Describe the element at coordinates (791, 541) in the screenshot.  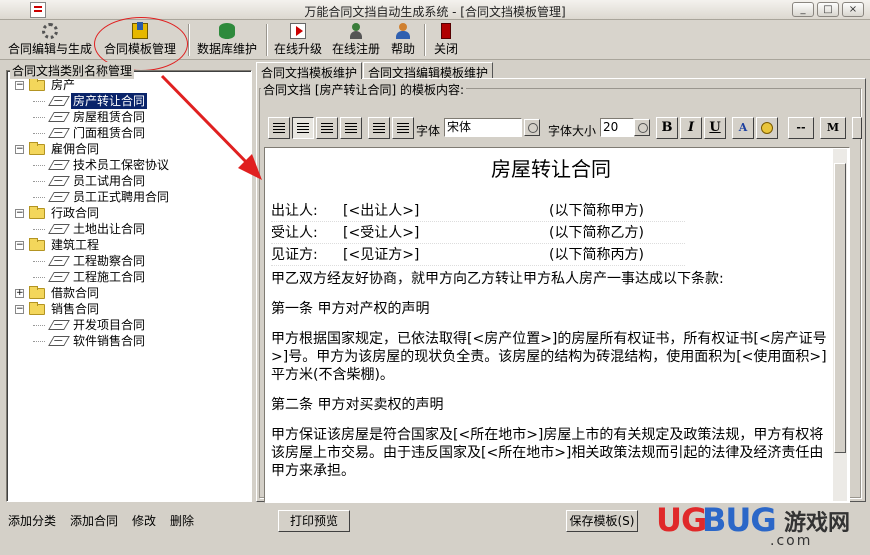
I see `watermark-com: .com` at that location.